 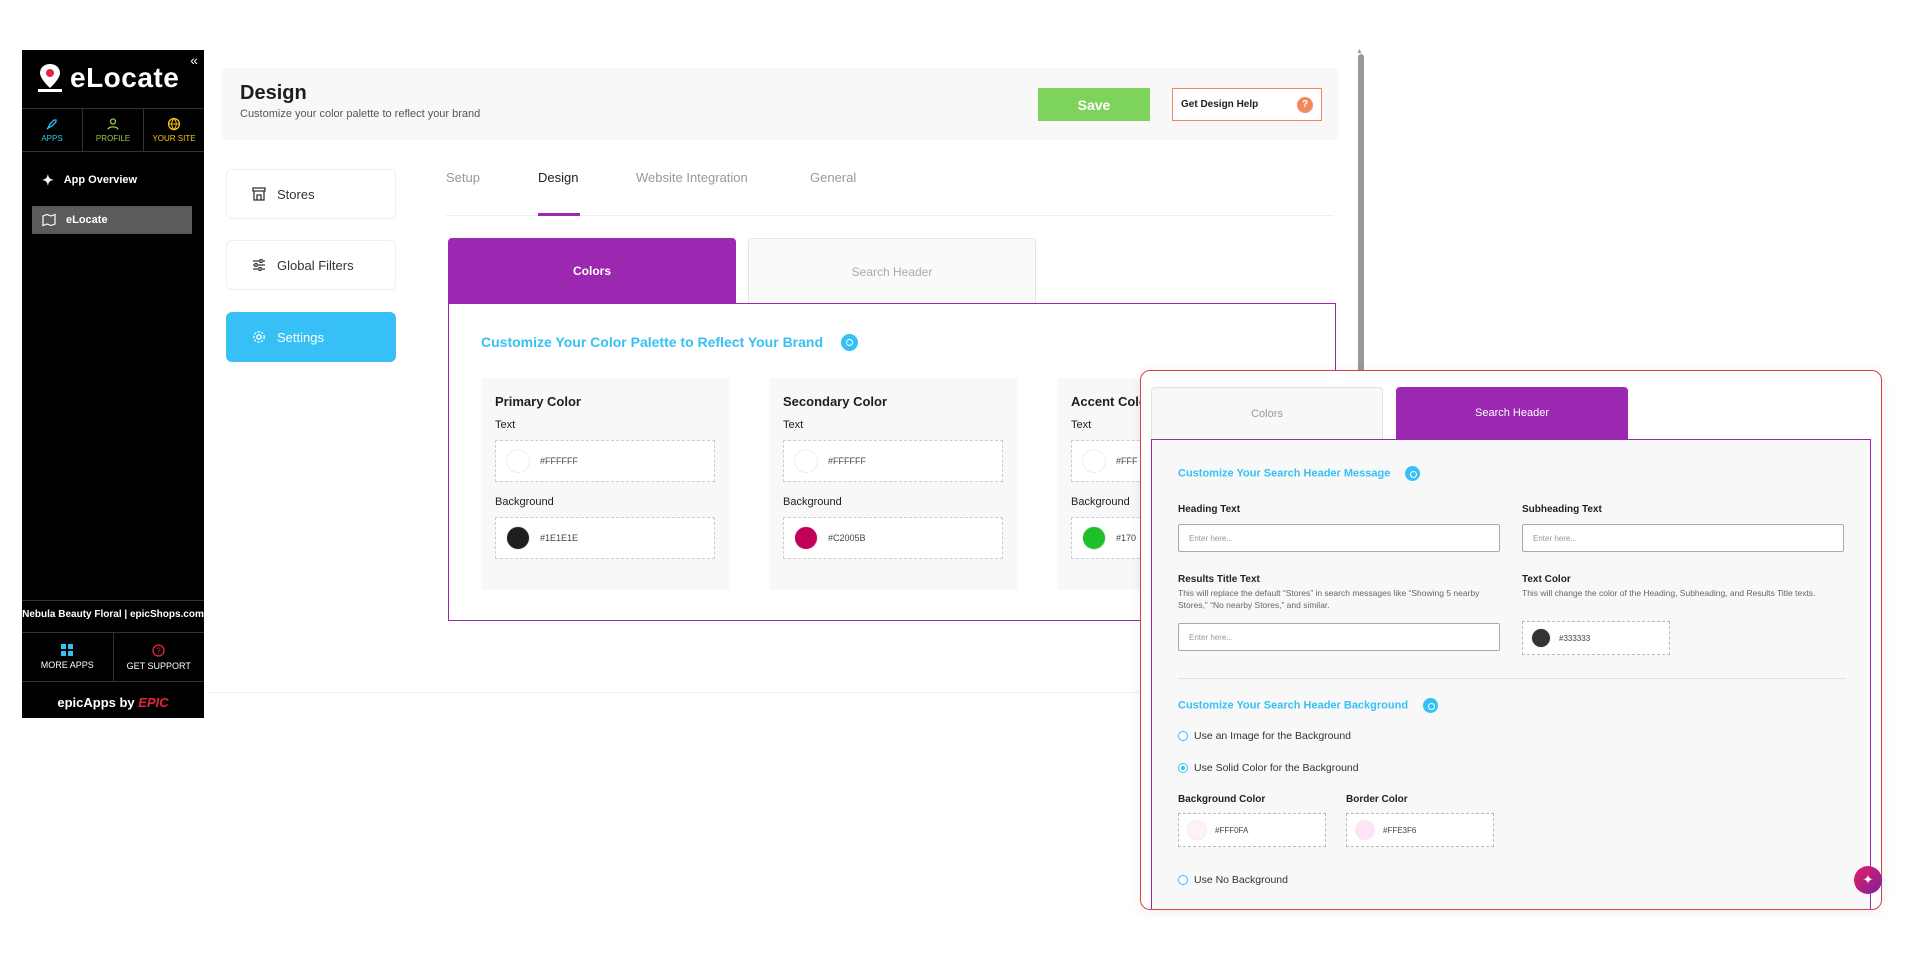 I want to click on support-icon: ?, so click(x=158, y=650).